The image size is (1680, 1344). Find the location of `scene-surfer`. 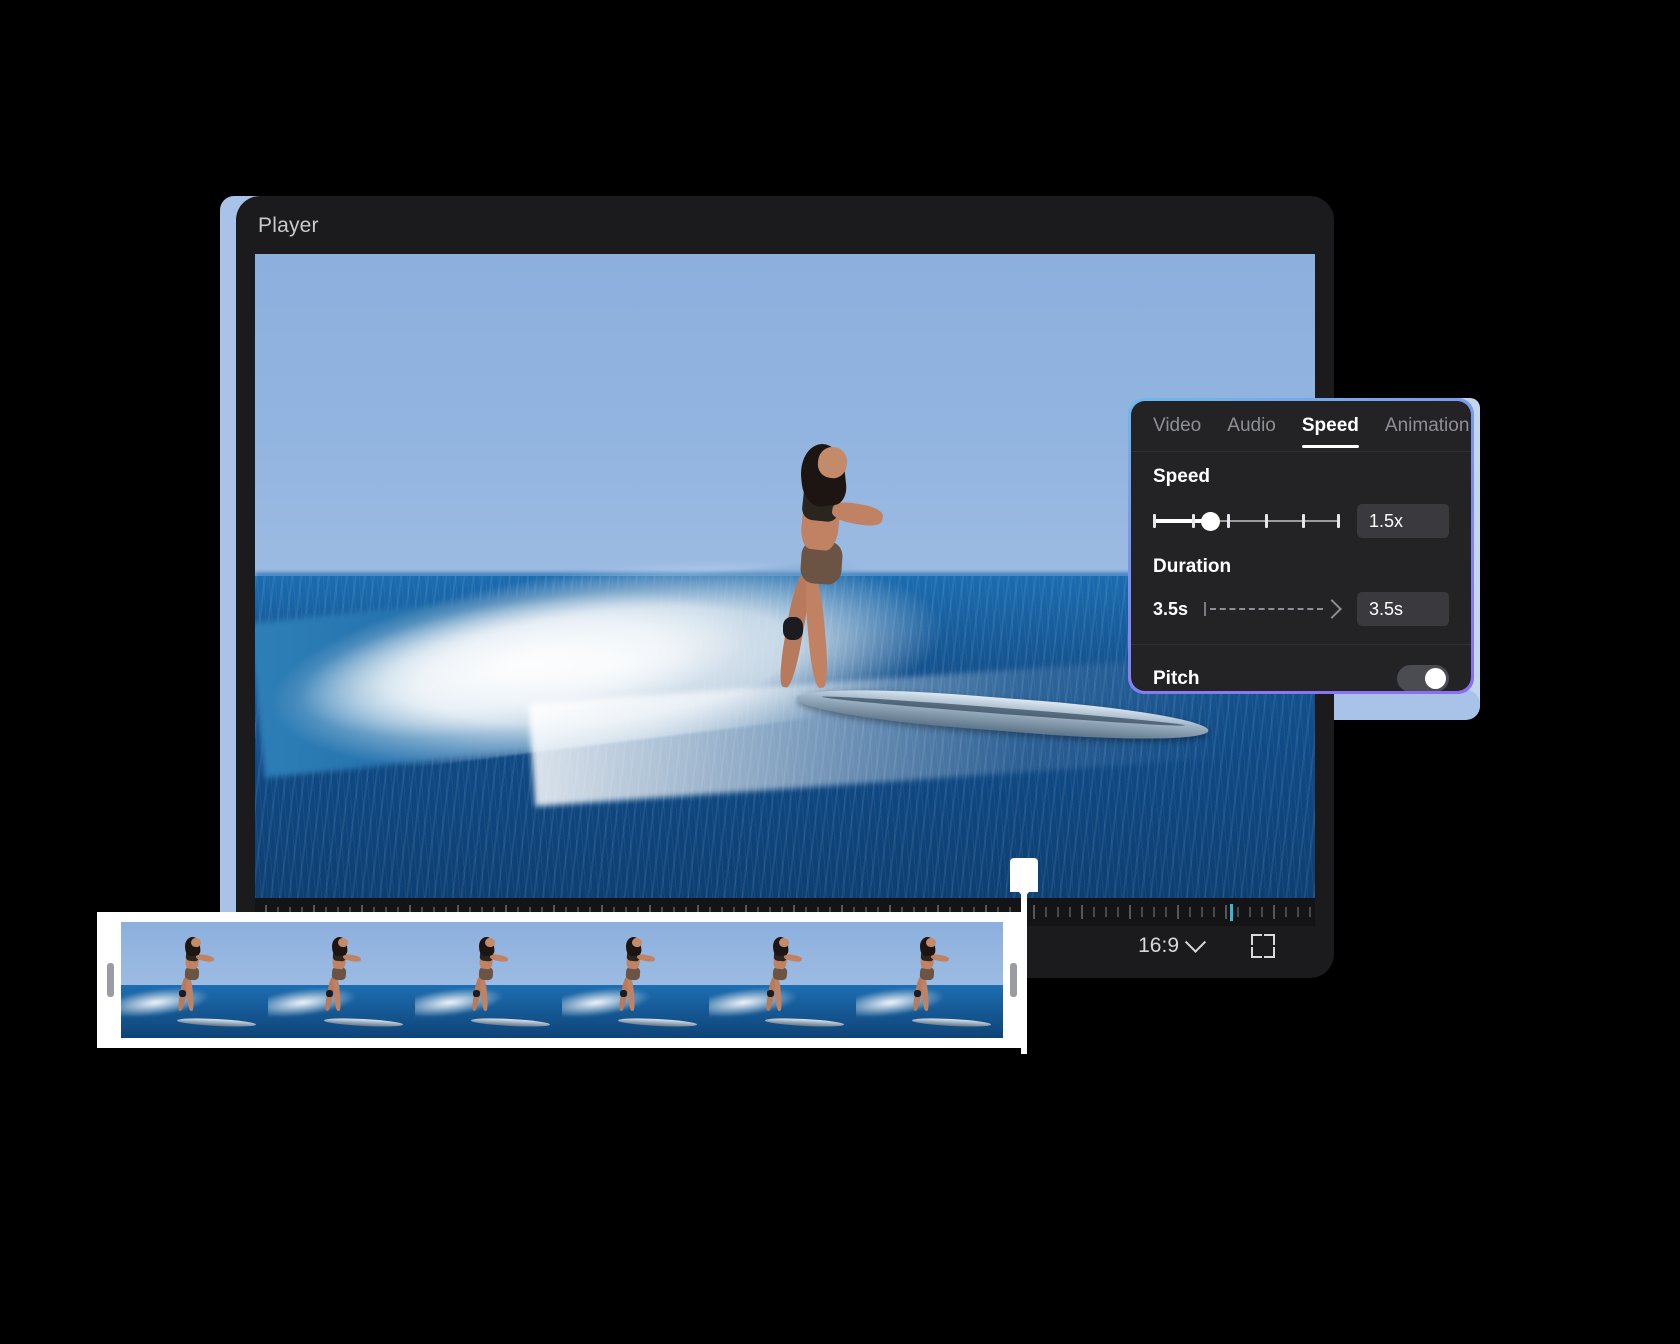

scene-surfer is located at coordinates (812, 586).